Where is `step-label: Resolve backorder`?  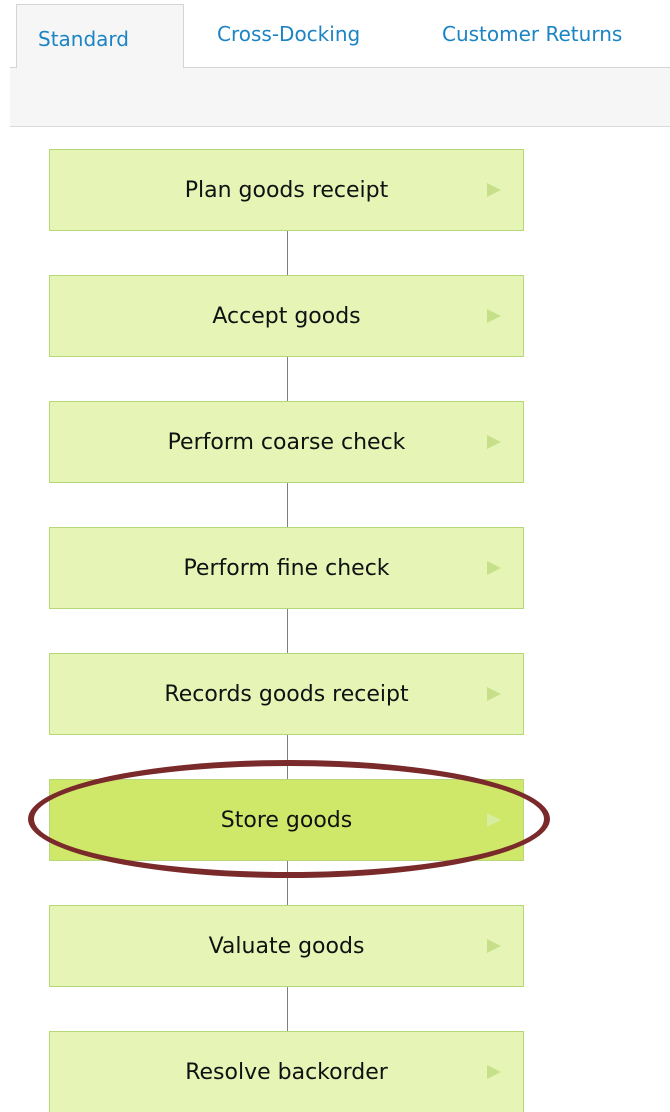 step-label: Resolve backorder is located at coordinates (286, 1072).